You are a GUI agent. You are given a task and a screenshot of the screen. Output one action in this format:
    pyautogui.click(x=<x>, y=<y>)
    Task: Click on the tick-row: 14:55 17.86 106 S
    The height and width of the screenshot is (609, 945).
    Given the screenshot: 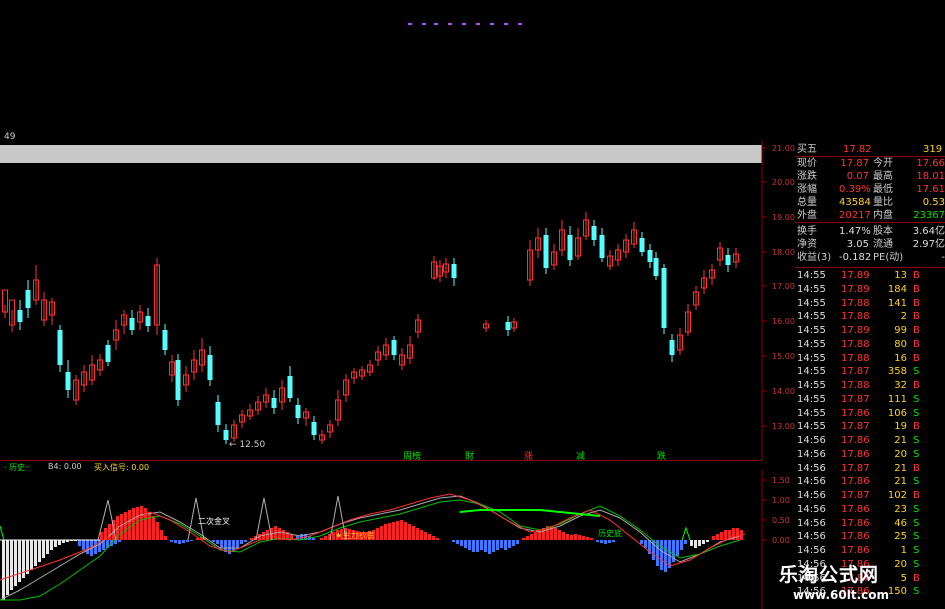 What is the action you would take?
    pyautogui.click(x=870, y=413)
    